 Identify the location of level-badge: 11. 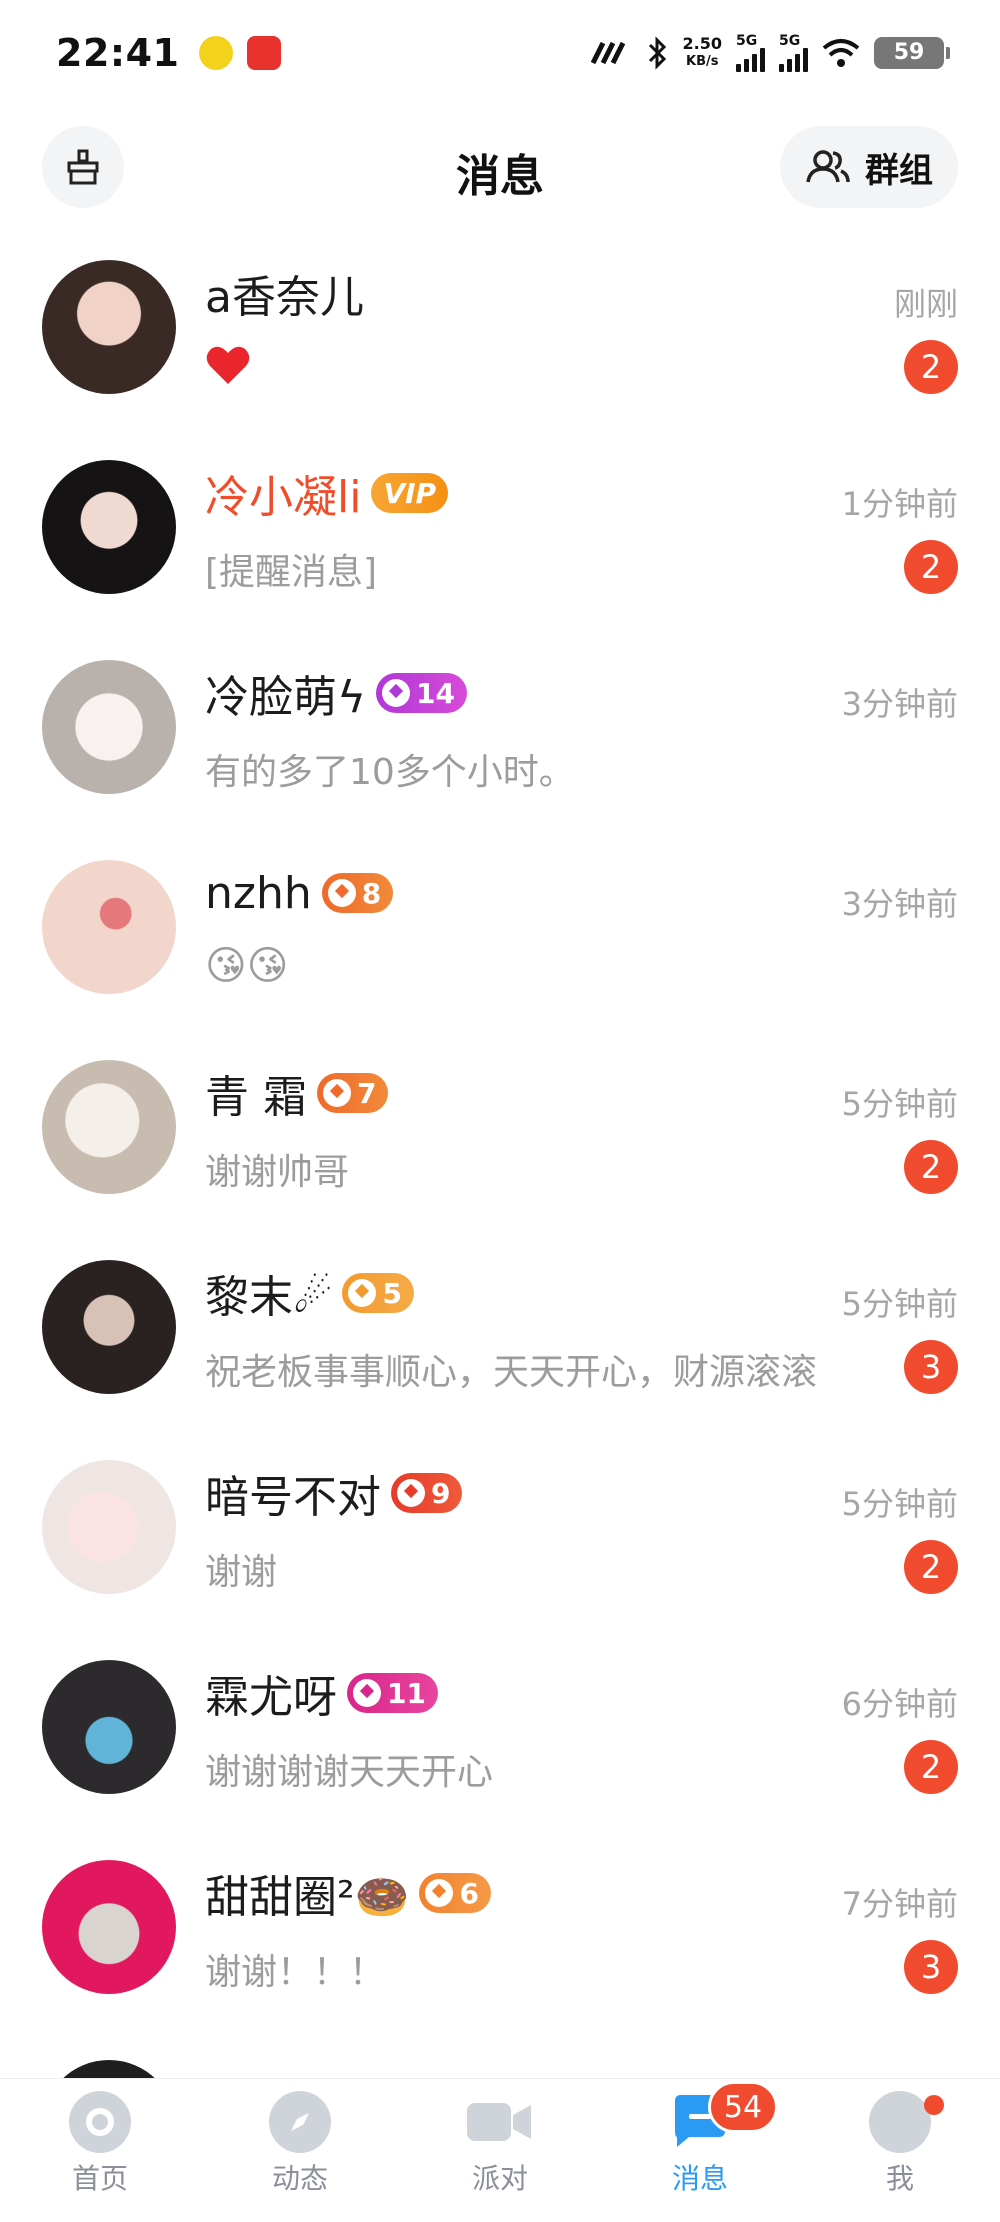
(392, 1693).